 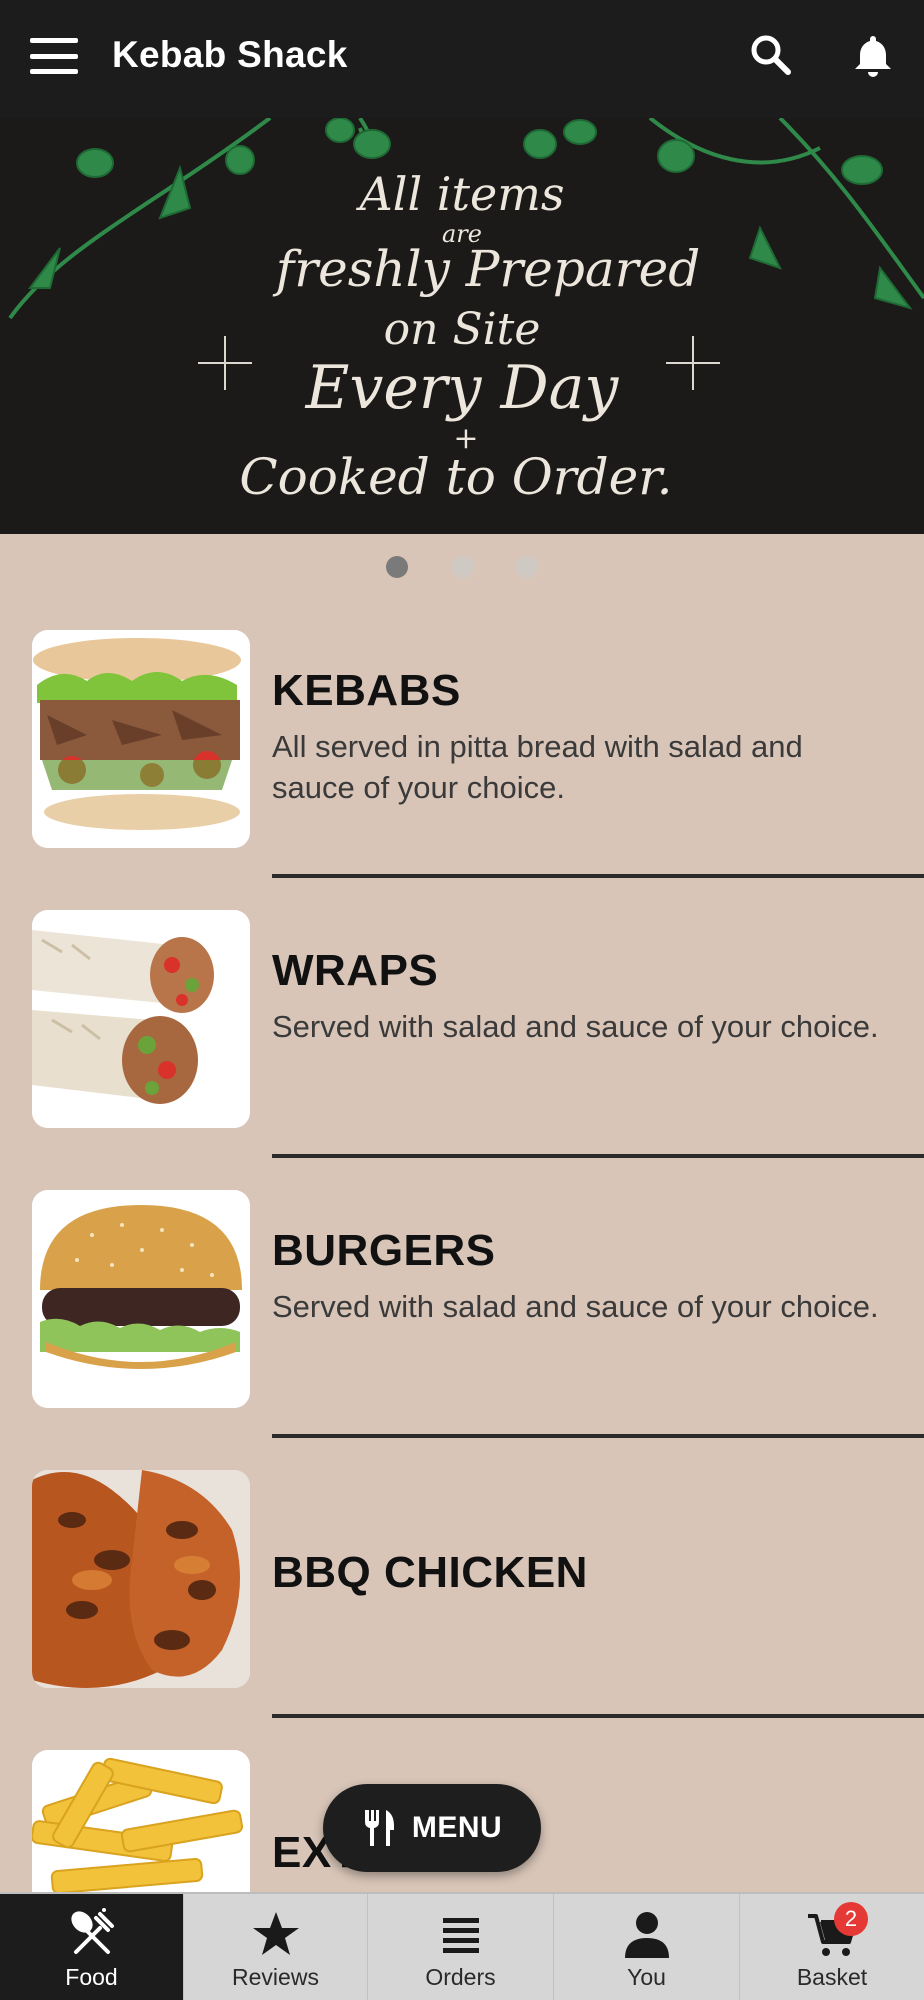 I want to click on nav-item-food: Food, so click(x=92, y=1947).